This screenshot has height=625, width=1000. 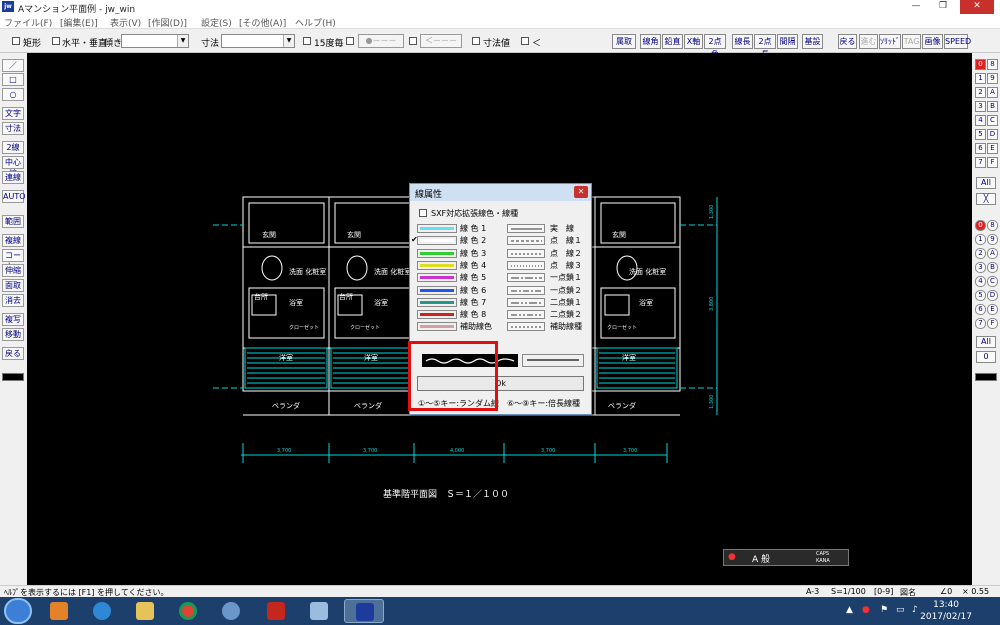 I want to click on menu-help: ヘルプ(H), so click(x=315, y=22).